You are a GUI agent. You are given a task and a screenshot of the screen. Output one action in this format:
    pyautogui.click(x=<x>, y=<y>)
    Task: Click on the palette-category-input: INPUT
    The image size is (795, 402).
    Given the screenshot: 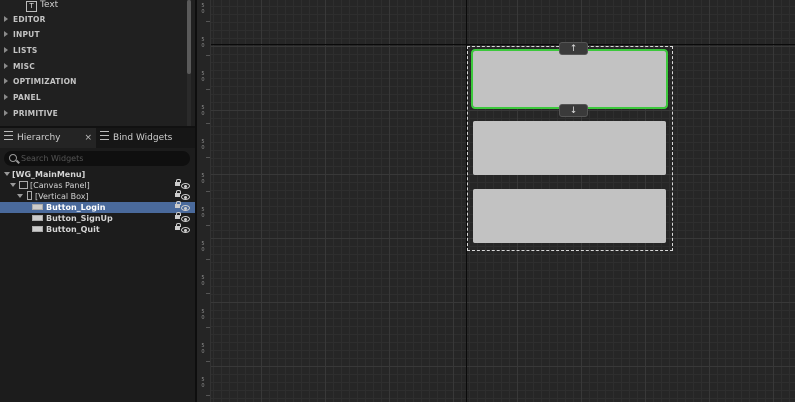 What is the action you would take?
    pyautogui.click(x=22, y=35)
    